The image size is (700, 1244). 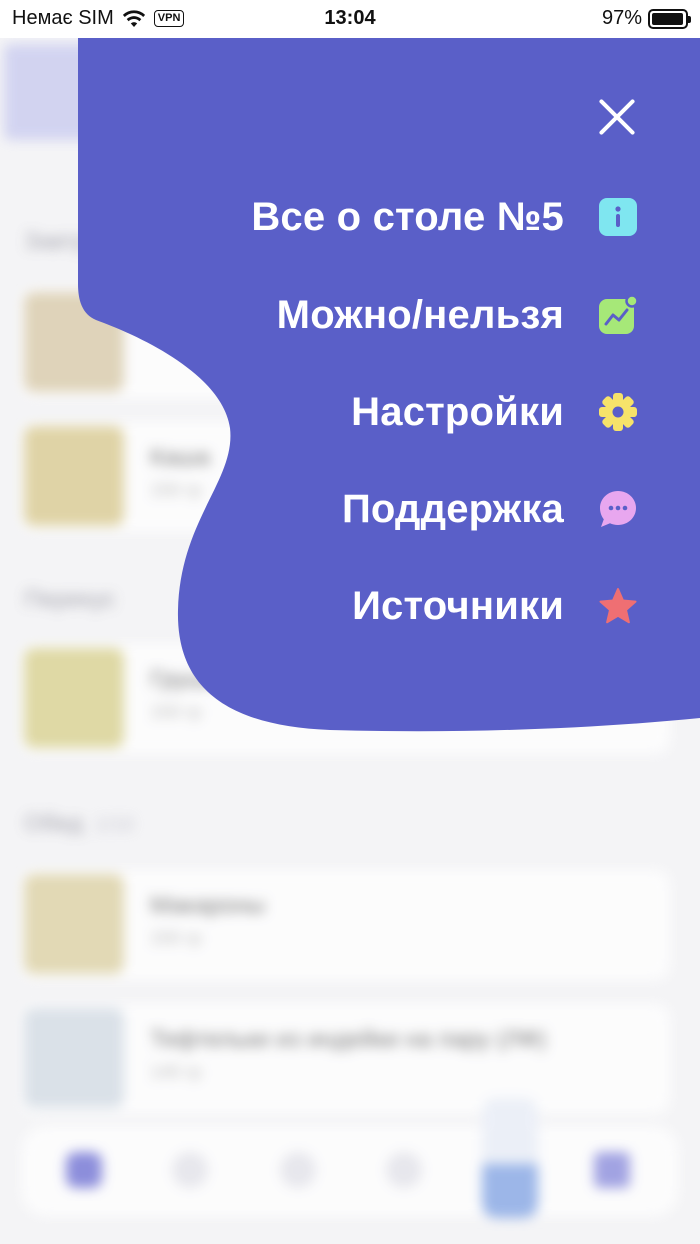 I want to click on clock: 13:04, so click(x=350, y=18).